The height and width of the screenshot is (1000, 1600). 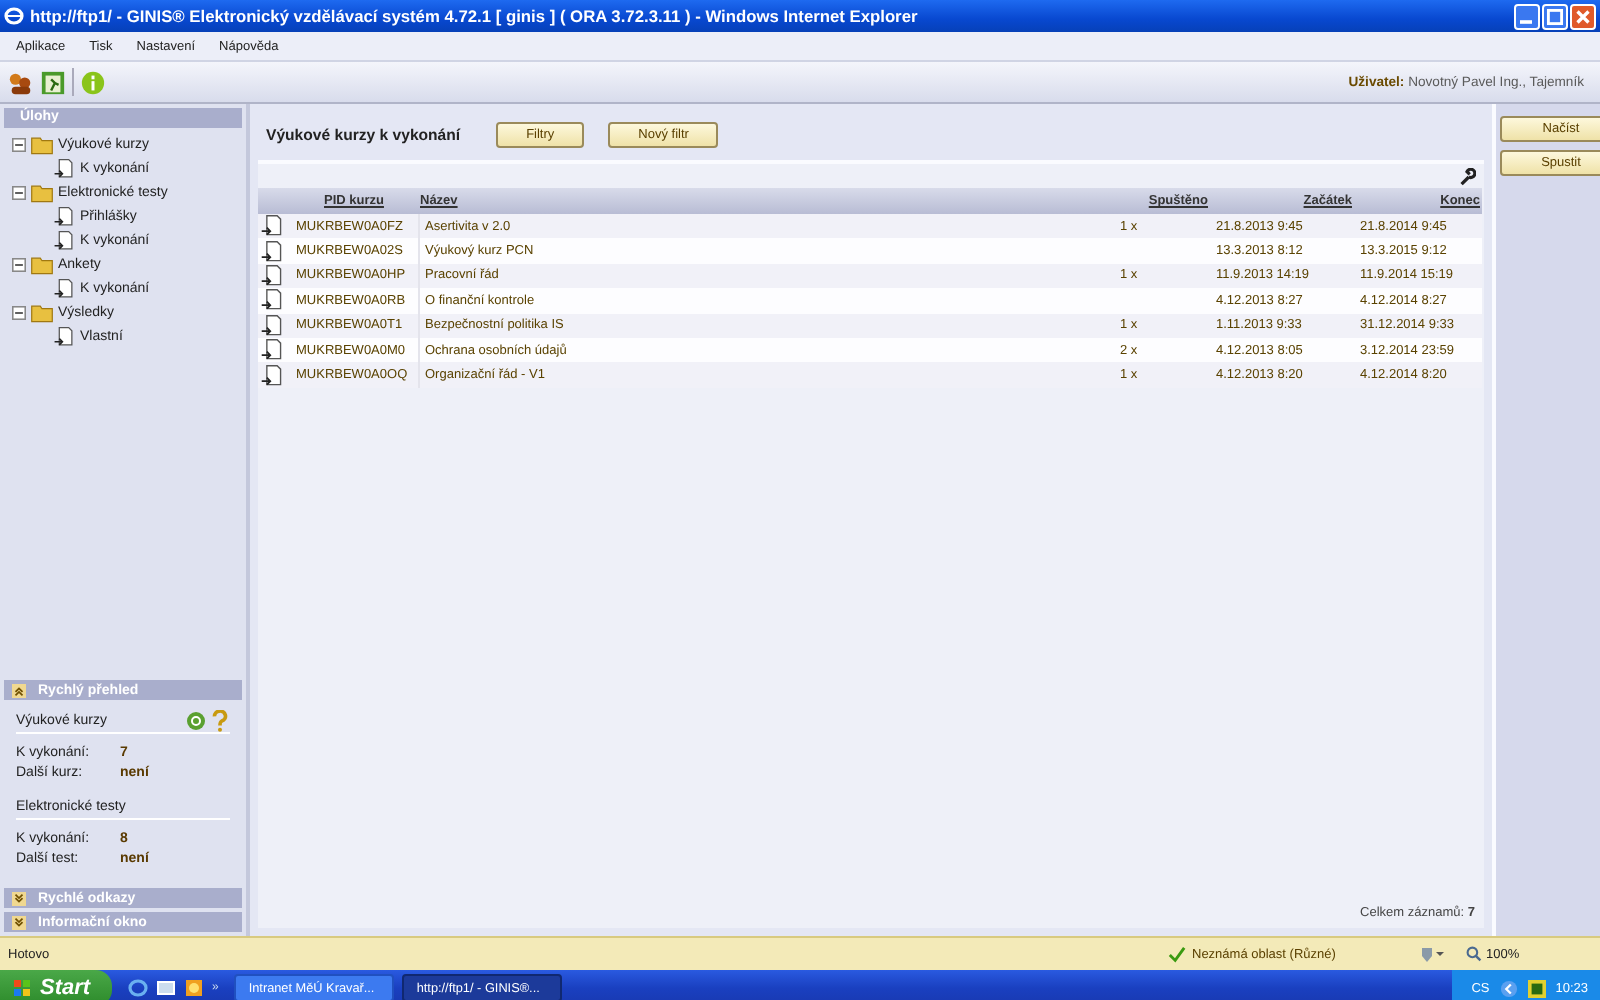 What do you see at coordinates (56, 985) in the screenshot?
I see `start-button: Start` at bounding box center [56, 985].